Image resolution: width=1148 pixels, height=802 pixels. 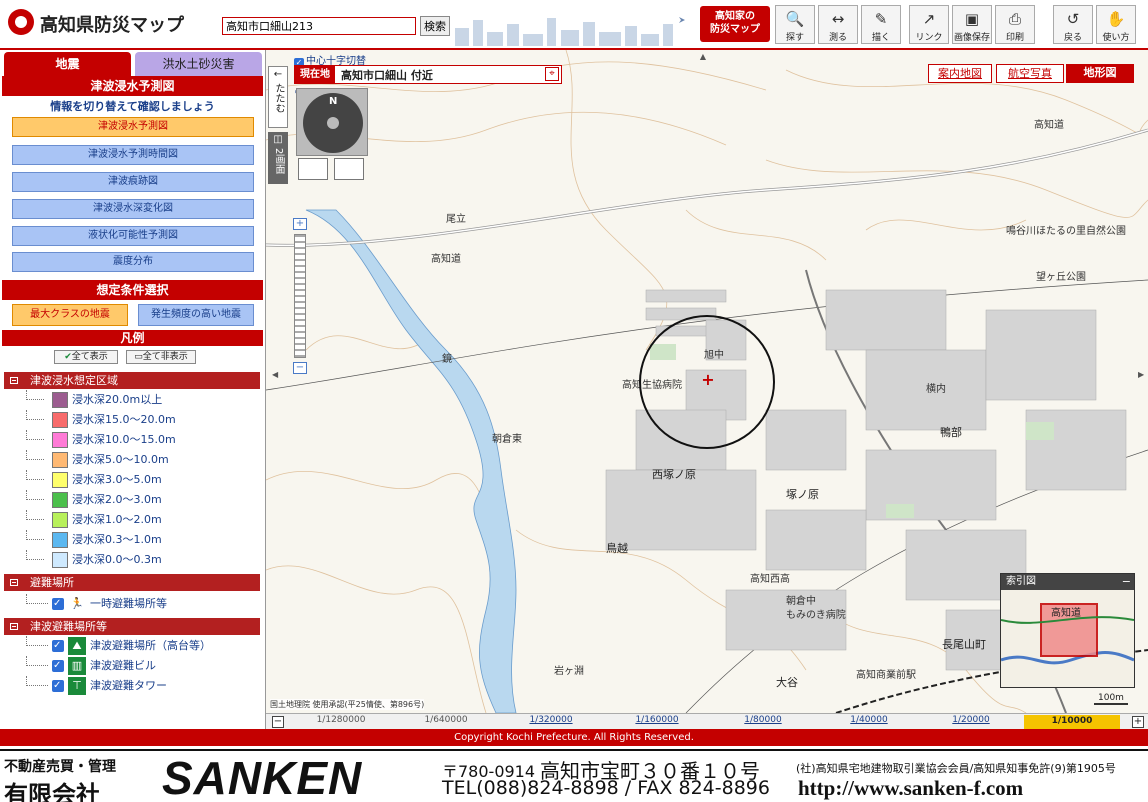 I want to click on legend-category-tsunami-evacuation: 津波避難場所等, so click(x=132, y=626).